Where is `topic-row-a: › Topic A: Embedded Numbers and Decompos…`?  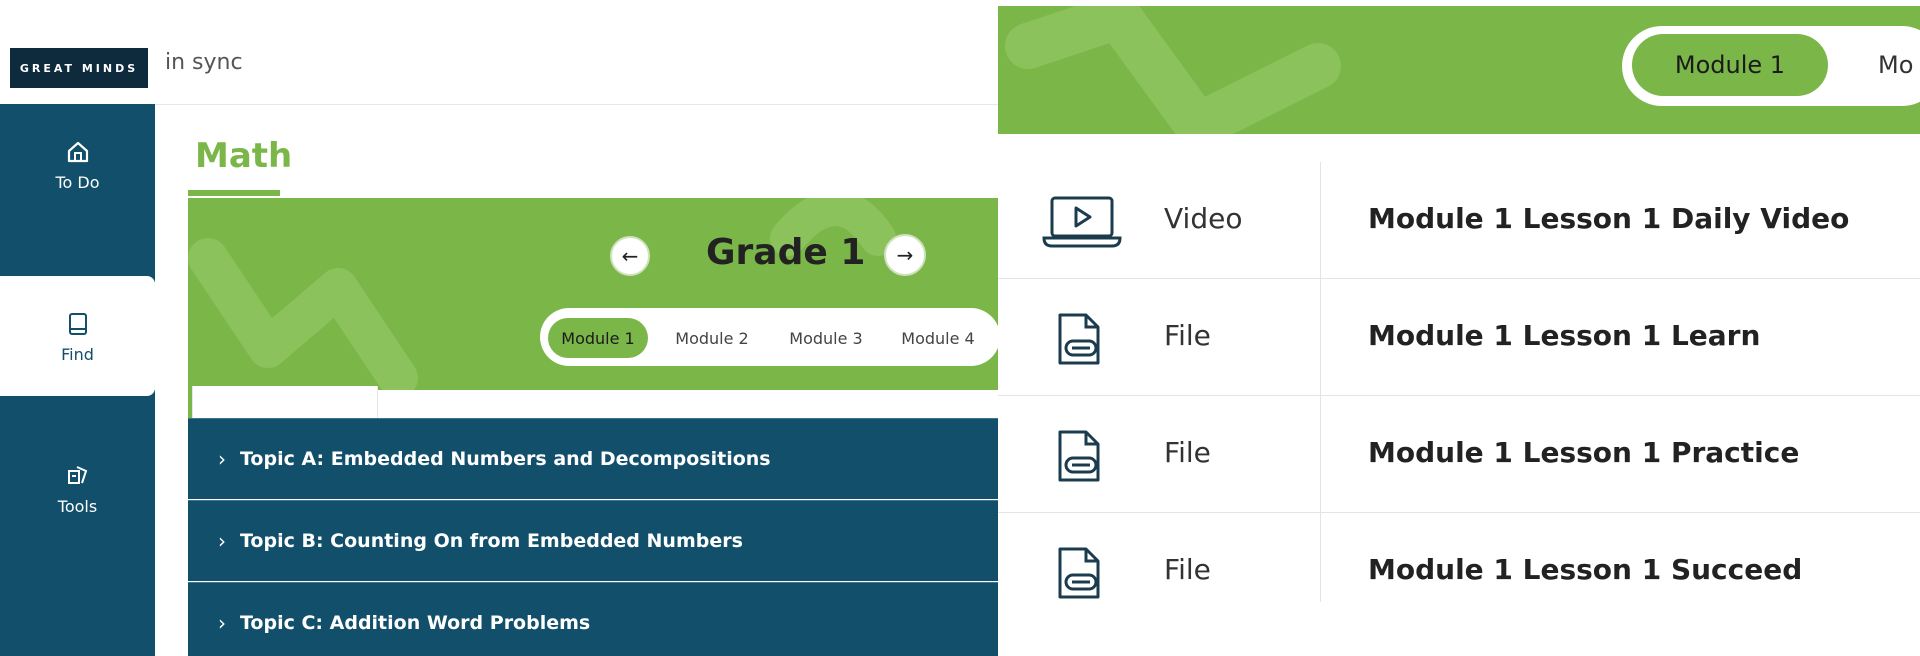 topic-row-a: › Topic A: Embedded Numbers and Decompos… is located at coordinates (593, 458).